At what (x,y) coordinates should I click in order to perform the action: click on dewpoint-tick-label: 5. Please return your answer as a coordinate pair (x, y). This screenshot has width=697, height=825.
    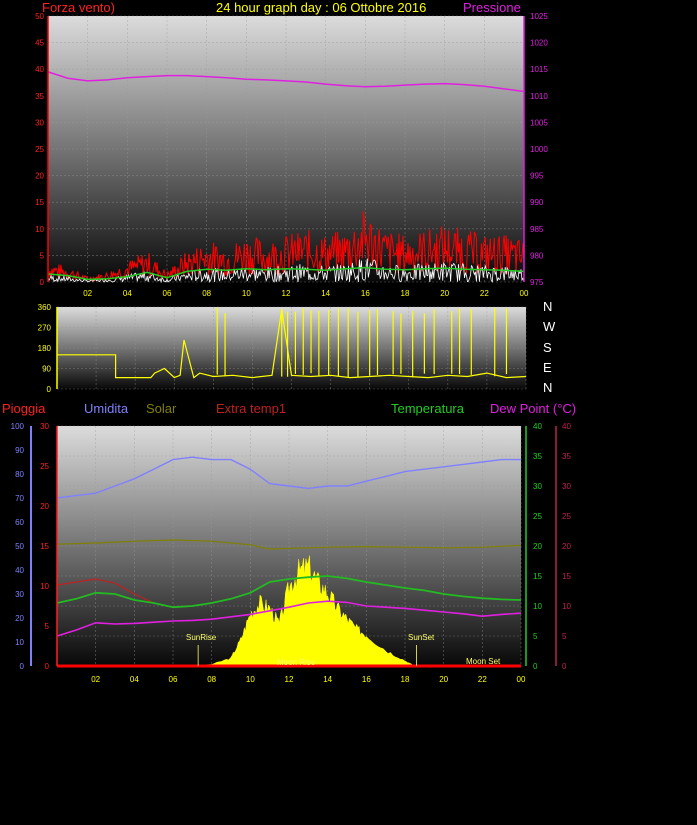
    Looking at the image, I should click on (564, 636).